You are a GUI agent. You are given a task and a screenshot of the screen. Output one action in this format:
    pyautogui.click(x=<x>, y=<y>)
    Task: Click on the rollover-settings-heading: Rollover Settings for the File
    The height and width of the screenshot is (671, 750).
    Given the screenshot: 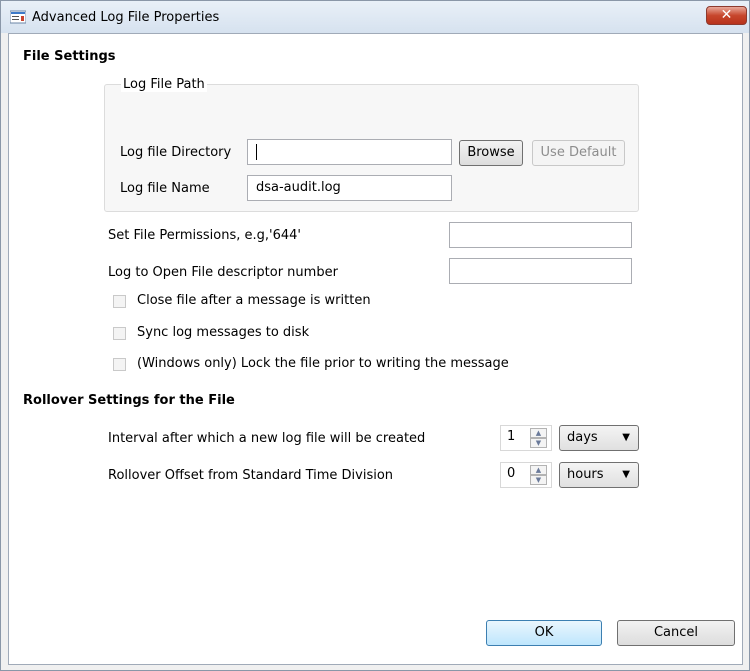 What is the action you would take?
    pyautogui.click(x=129, y=400)
    